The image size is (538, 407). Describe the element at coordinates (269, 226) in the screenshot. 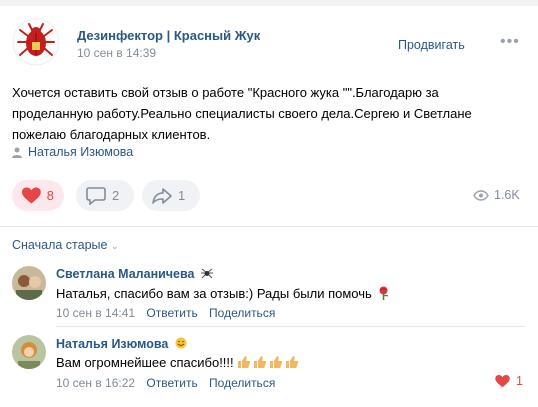

I see `post-divider` at that location.